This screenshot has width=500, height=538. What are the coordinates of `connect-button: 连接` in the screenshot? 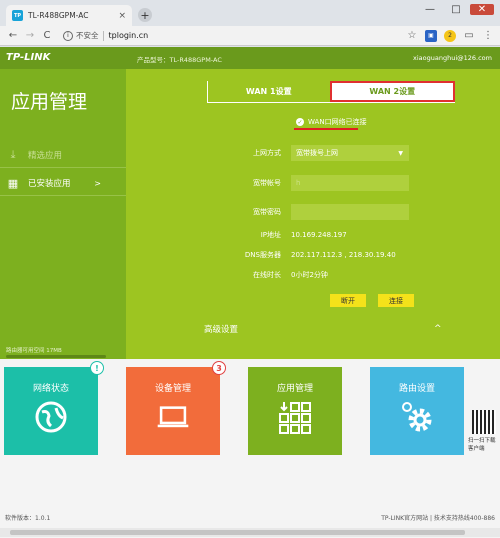 It's located at (396, 300).